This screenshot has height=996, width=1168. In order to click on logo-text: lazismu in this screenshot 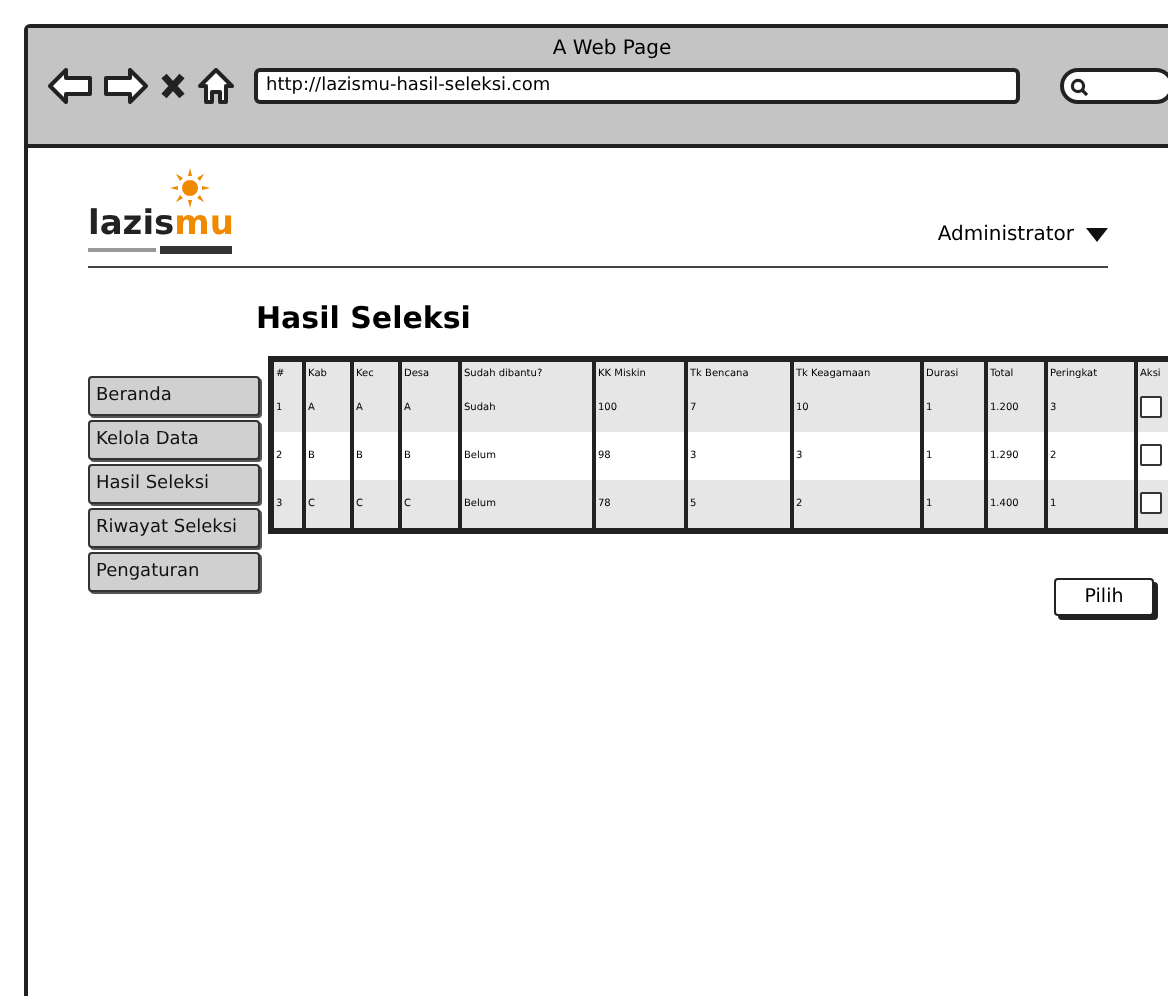, I will do `click(161, 225)`.